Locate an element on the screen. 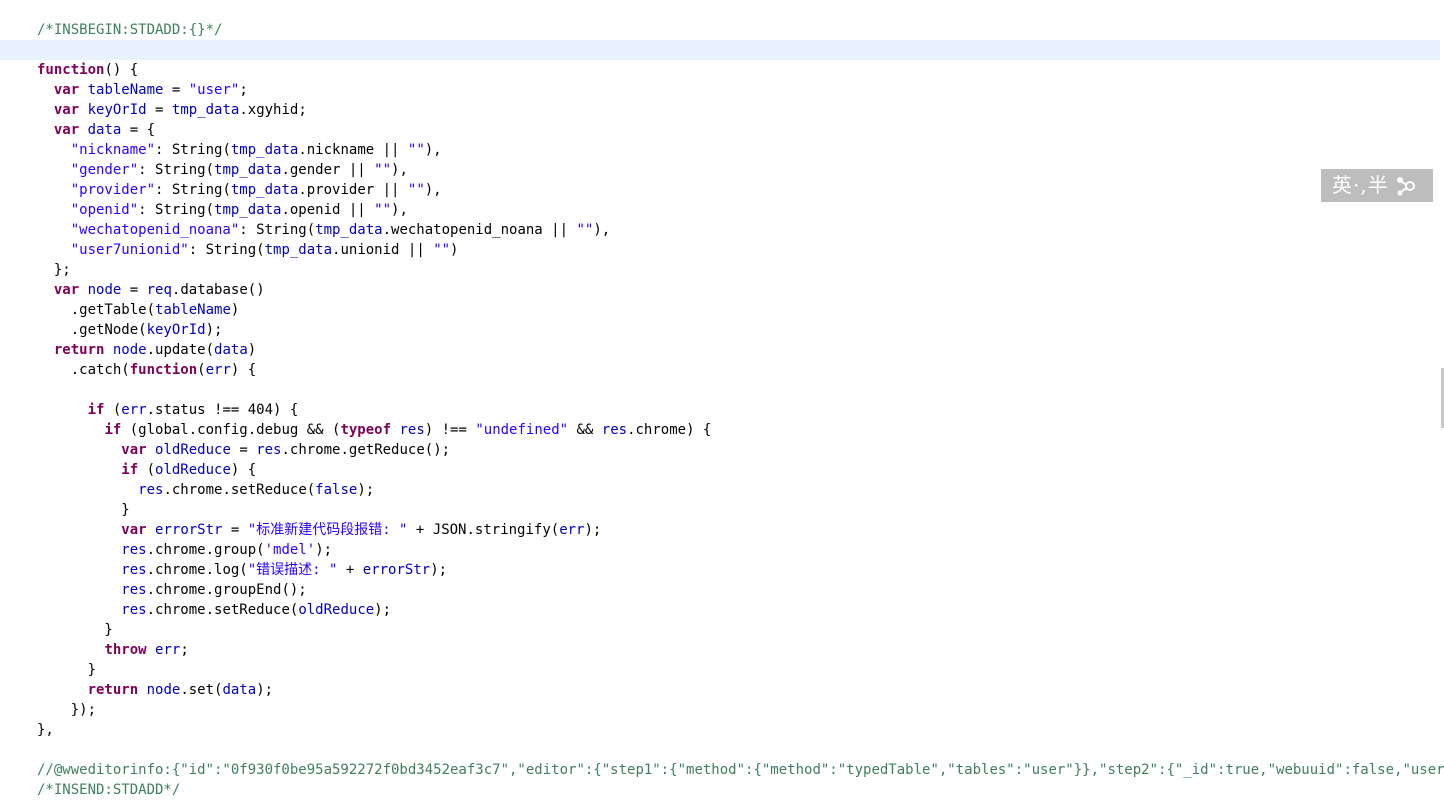  code-line-content: "openid": String(tmp_data.openid || ""), is located at coordinates (222, 210).